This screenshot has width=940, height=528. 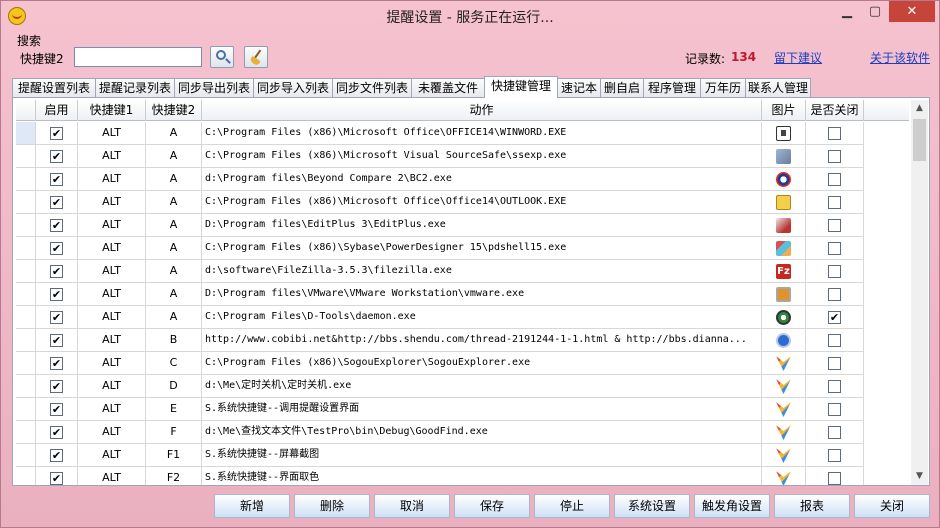 What do you see at coordinates (834, 317) in the screenshot?
I see `close-checkbox: ✔` at bounding box center [834, 317].